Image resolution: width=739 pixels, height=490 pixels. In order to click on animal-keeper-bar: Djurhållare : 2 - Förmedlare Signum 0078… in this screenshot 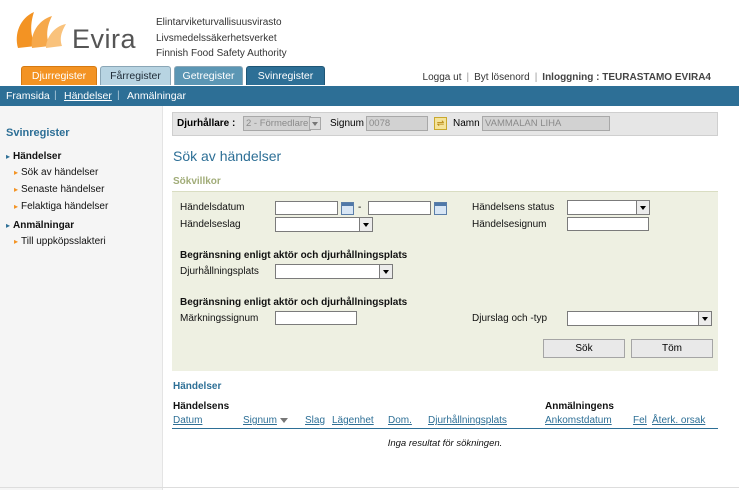, I will do `click(445, 124)`.